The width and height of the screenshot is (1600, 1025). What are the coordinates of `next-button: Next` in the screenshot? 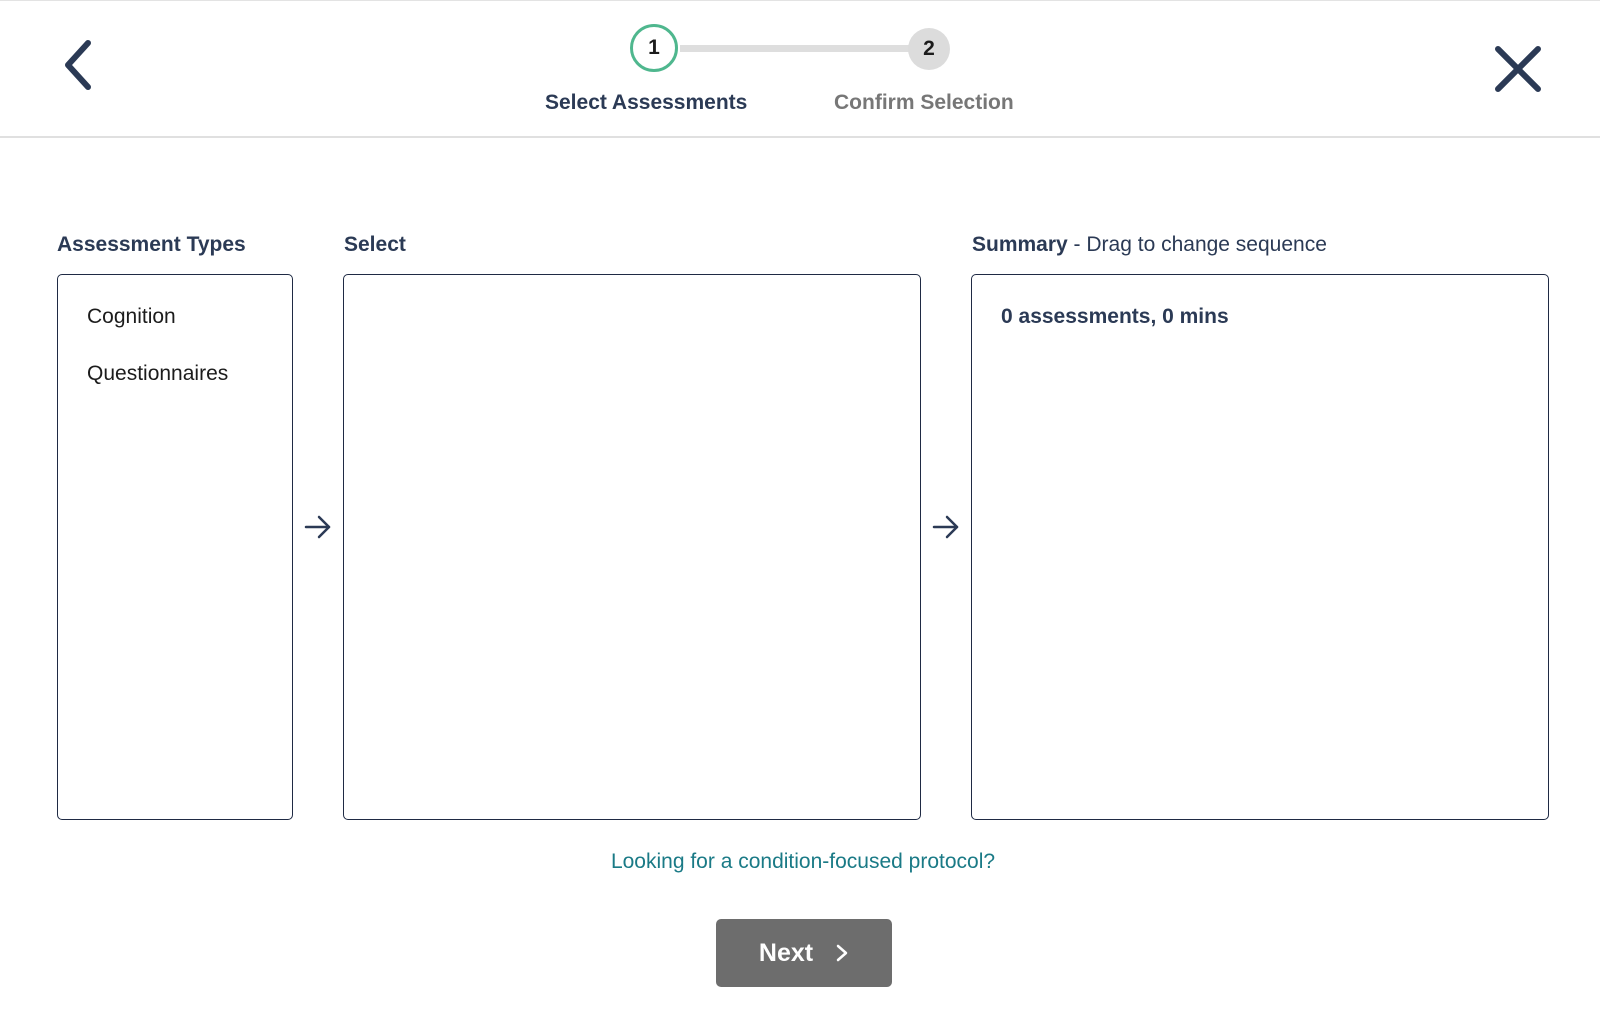 It's located at (804, 953).